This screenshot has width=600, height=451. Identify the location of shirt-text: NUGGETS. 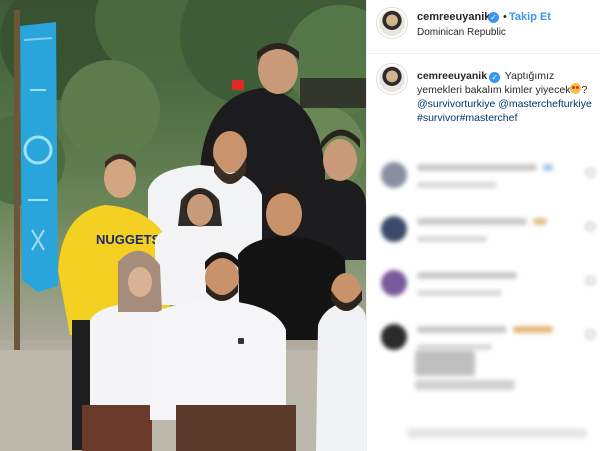
(128, 239).